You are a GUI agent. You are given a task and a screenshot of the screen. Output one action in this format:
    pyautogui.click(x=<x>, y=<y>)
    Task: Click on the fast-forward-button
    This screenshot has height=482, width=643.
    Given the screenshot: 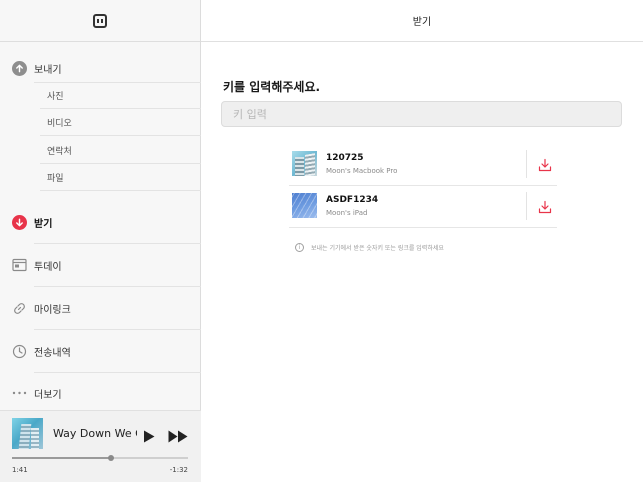 What is the action you would take?
    pyautogui.click(x=178, y=435)
    